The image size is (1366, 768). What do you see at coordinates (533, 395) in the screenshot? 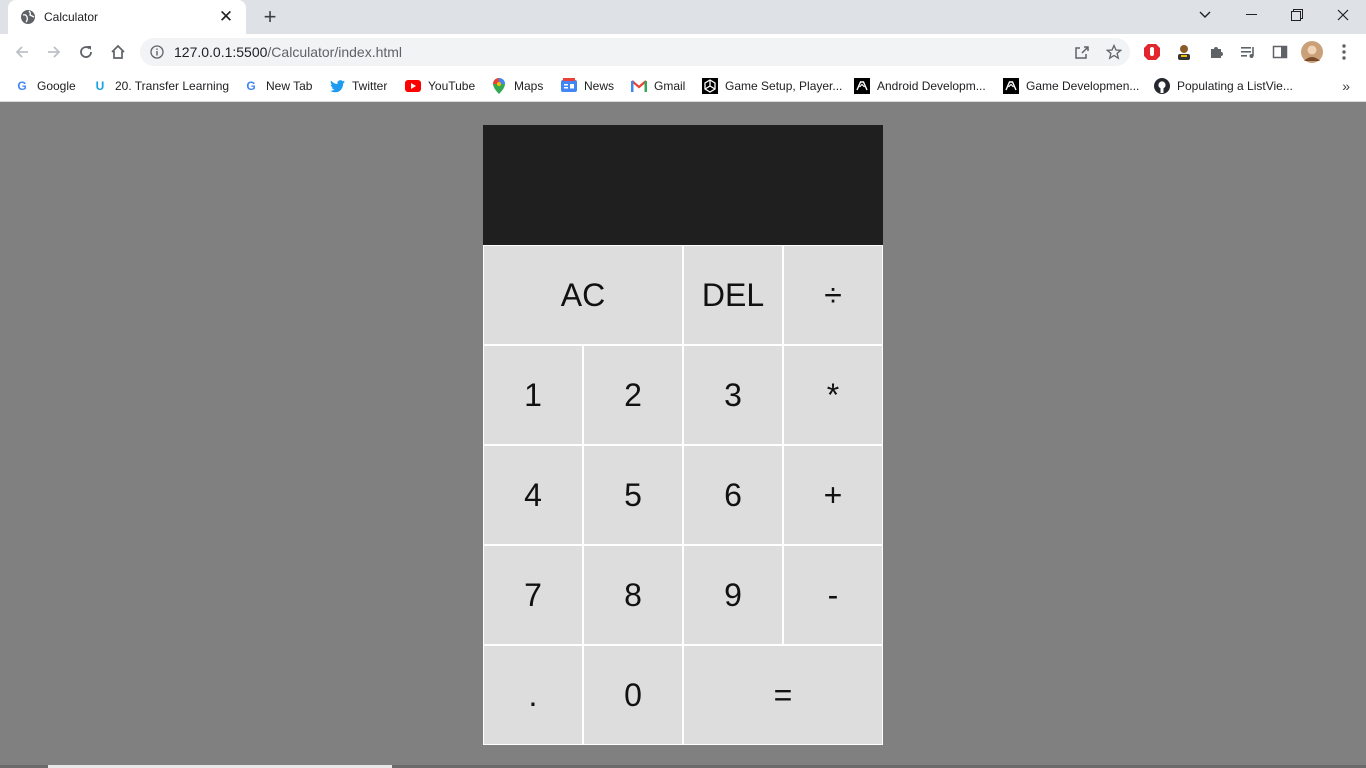
I see `digit-1-button: 1` at bounding box center [533, 395].